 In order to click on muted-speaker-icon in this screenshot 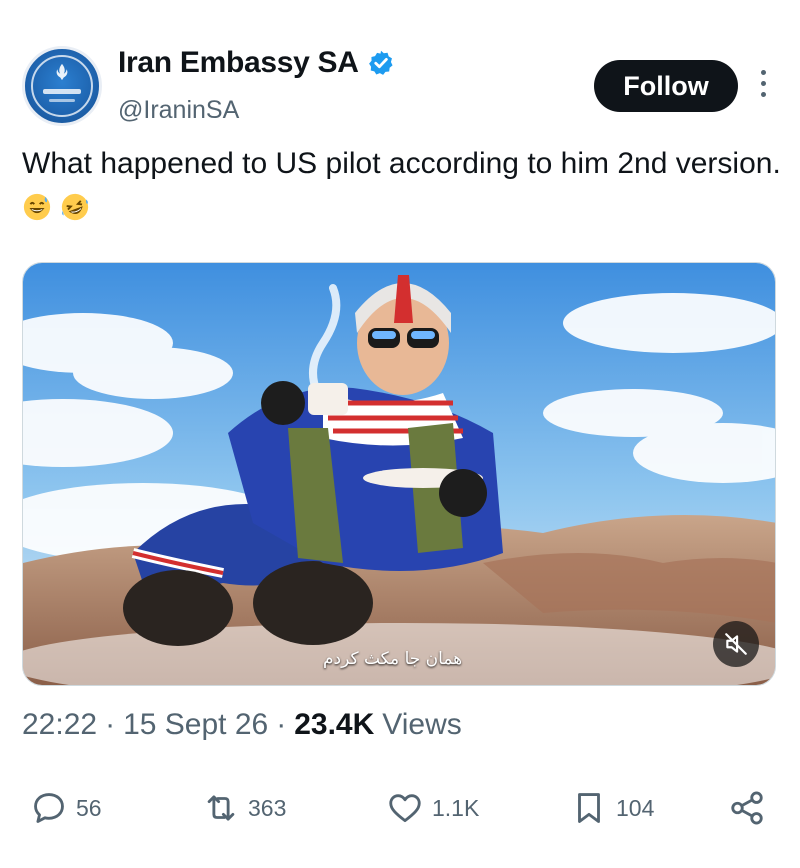, I will do `click(736, 644)`.